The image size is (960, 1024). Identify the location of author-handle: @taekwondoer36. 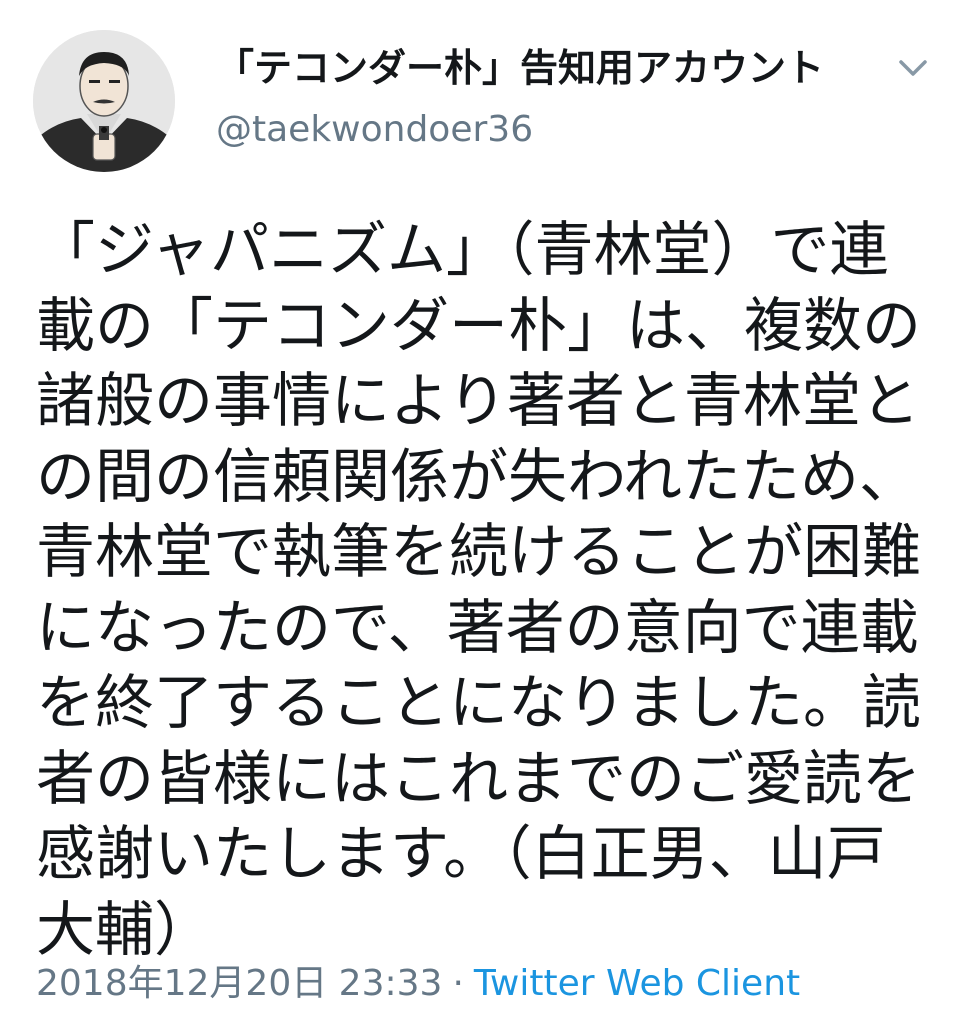
(374, 129).